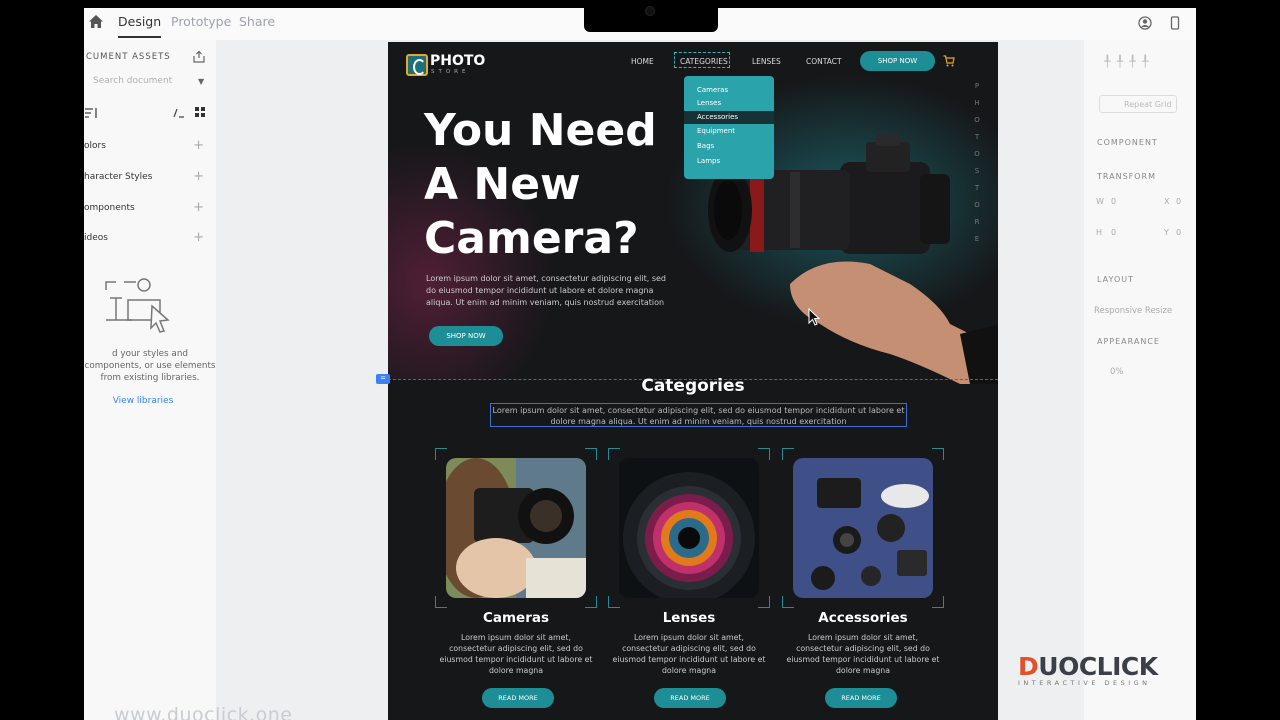  I want to click on lenses-photo, so click(689, 528).